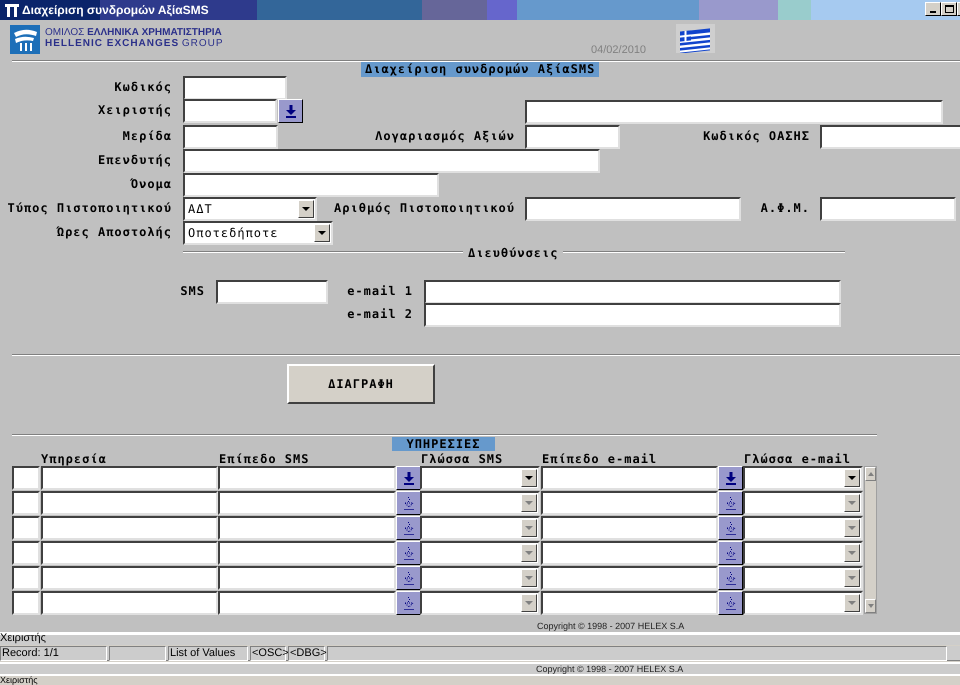  Describe the element at coordinates (143, 87) in the screenshot. I see `field-label: Κωδικός` at that location.